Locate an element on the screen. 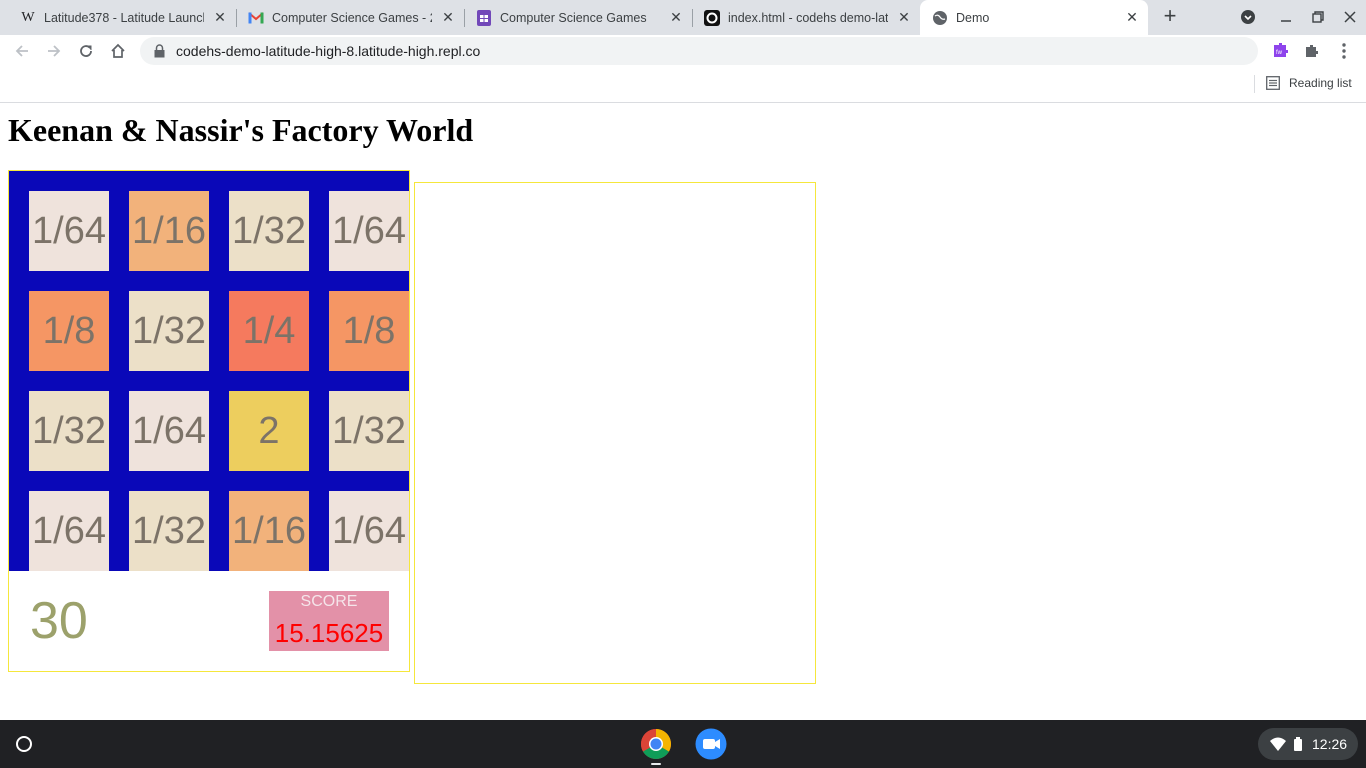  svg-text: fw is located at coordinates (1279, 53).